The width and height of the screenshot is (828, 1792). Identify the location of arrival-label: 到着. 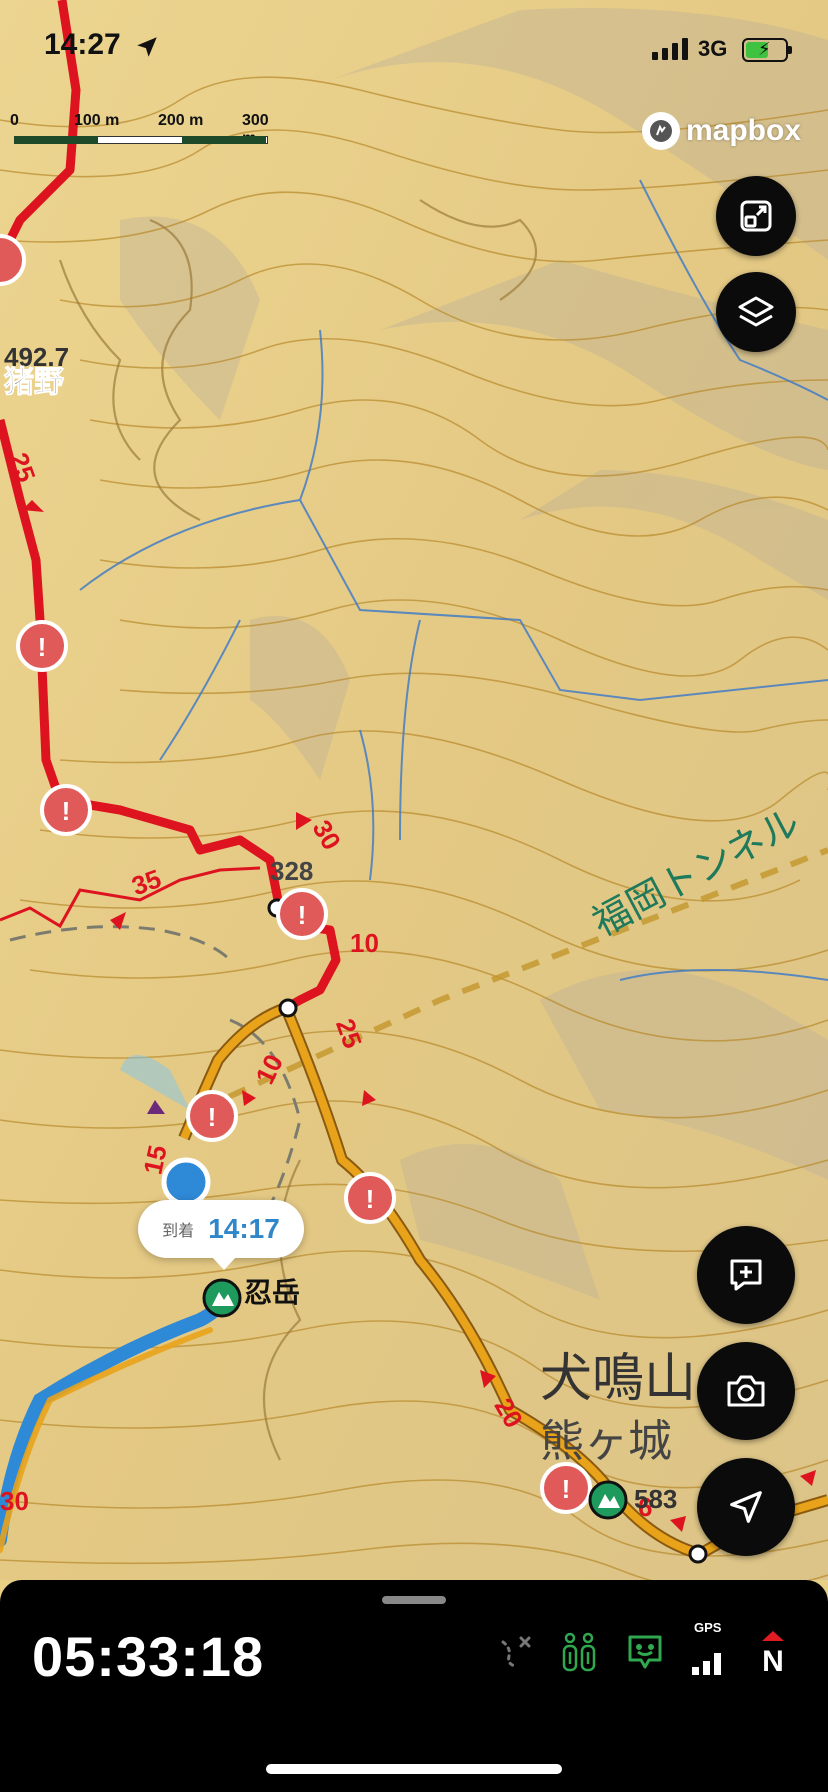
(178, 1231).